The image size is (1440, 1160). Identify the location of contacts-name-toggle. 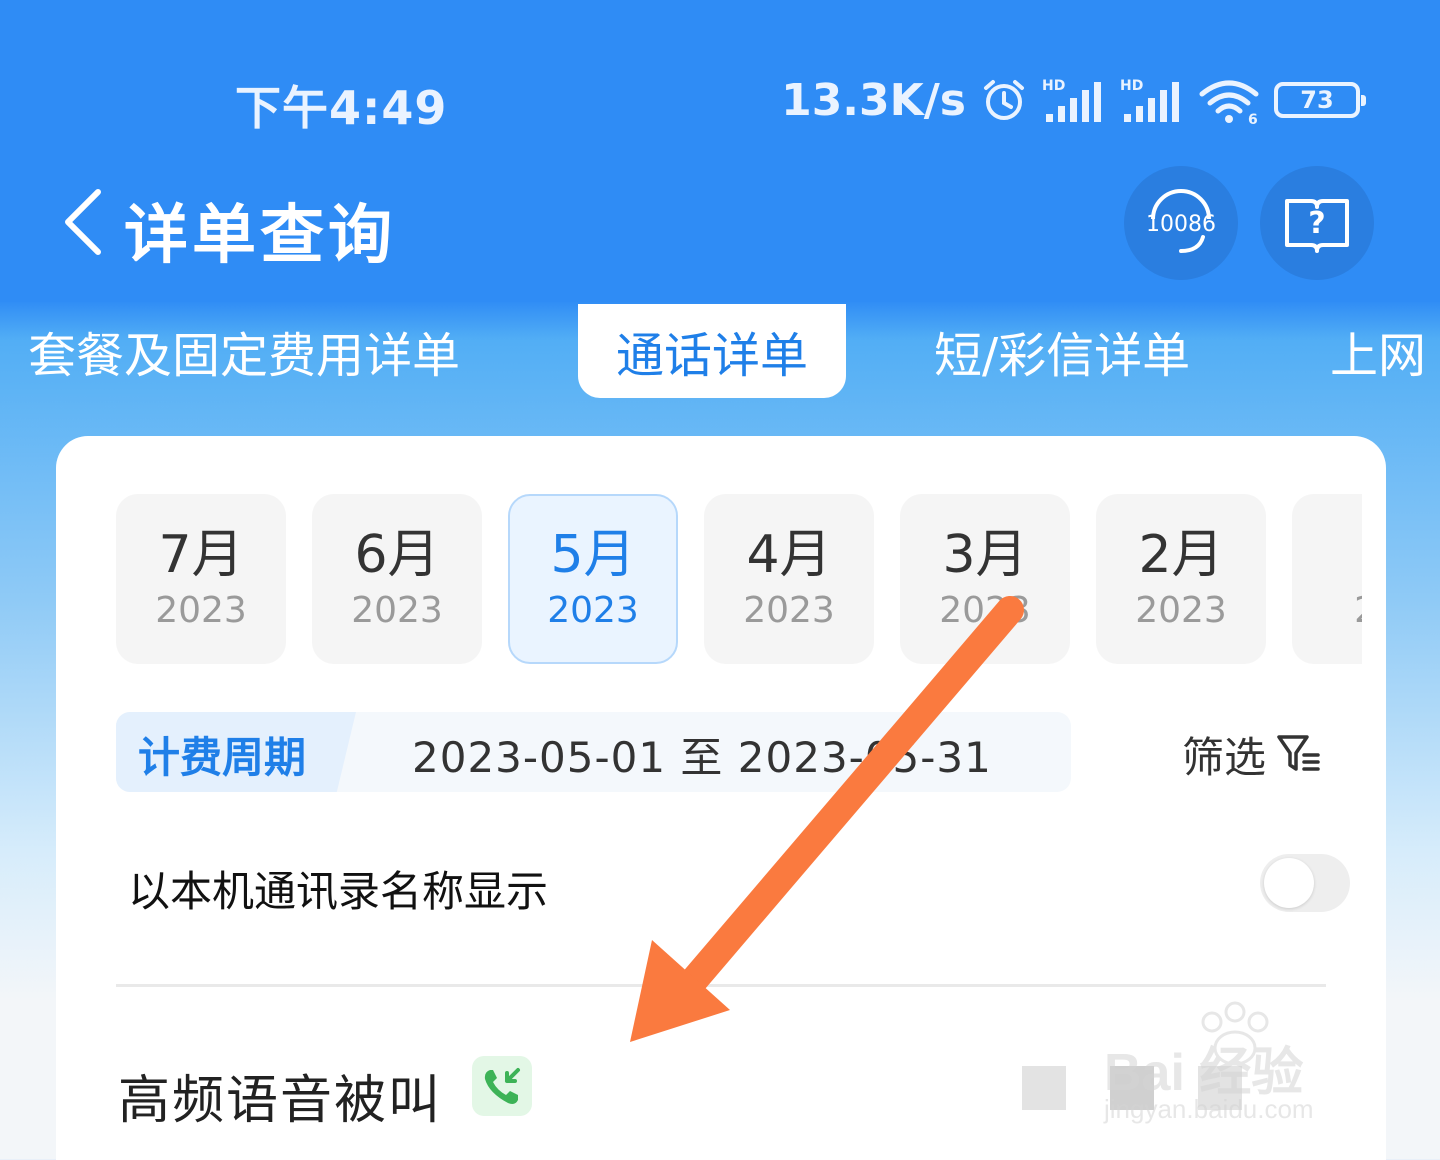
(1305, 883).